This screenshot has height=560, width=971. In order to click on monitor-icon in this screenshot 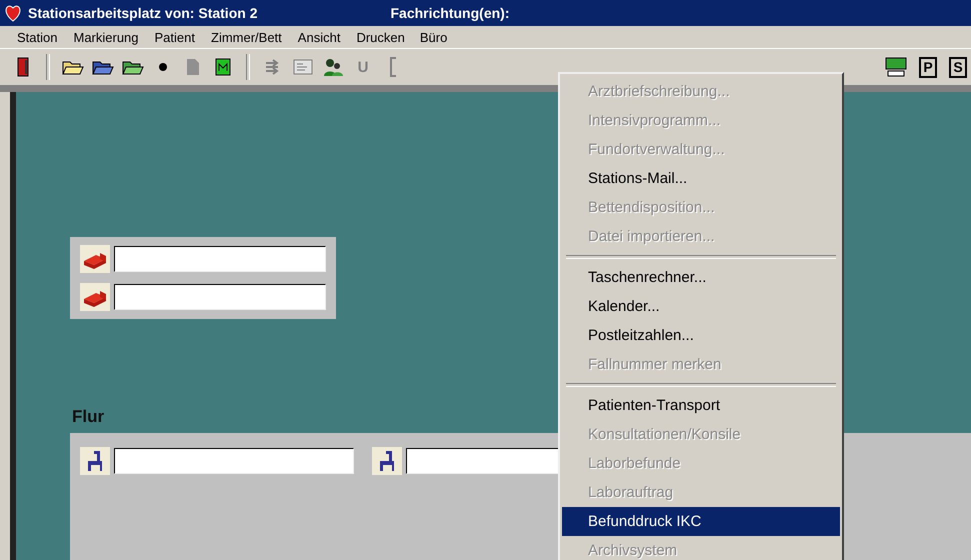, I will do `click(896, 67)`.